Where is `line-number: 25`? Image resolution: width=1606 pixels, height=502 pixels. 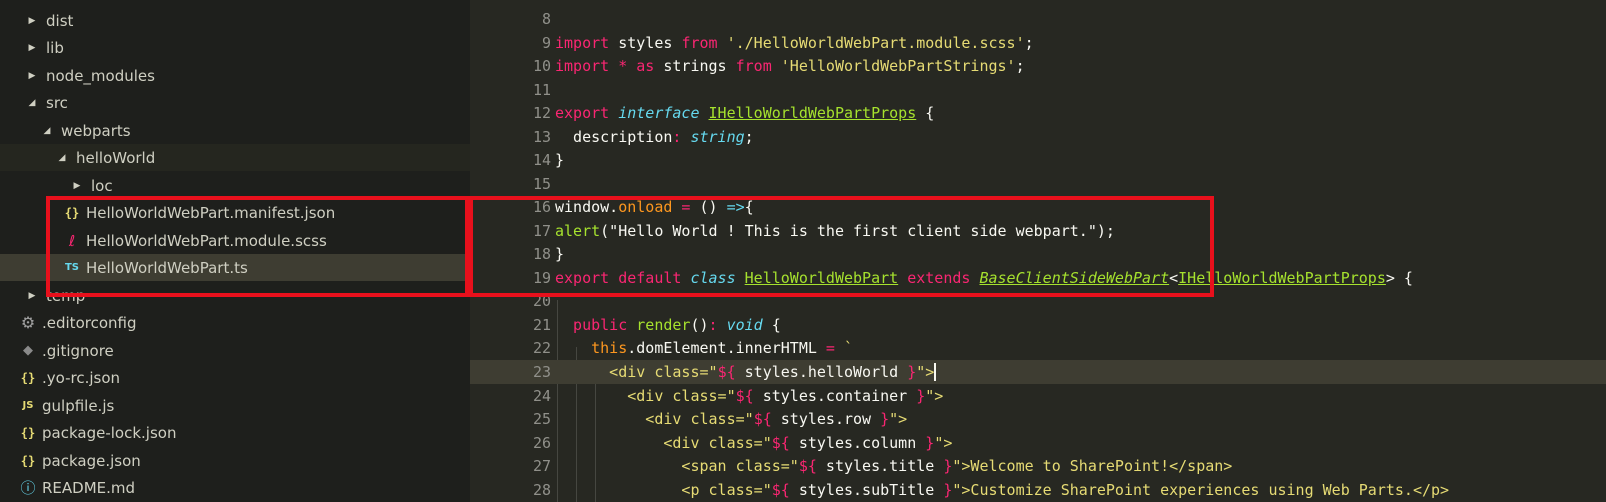
line-number: 25 is located at coordinates (541, 418).